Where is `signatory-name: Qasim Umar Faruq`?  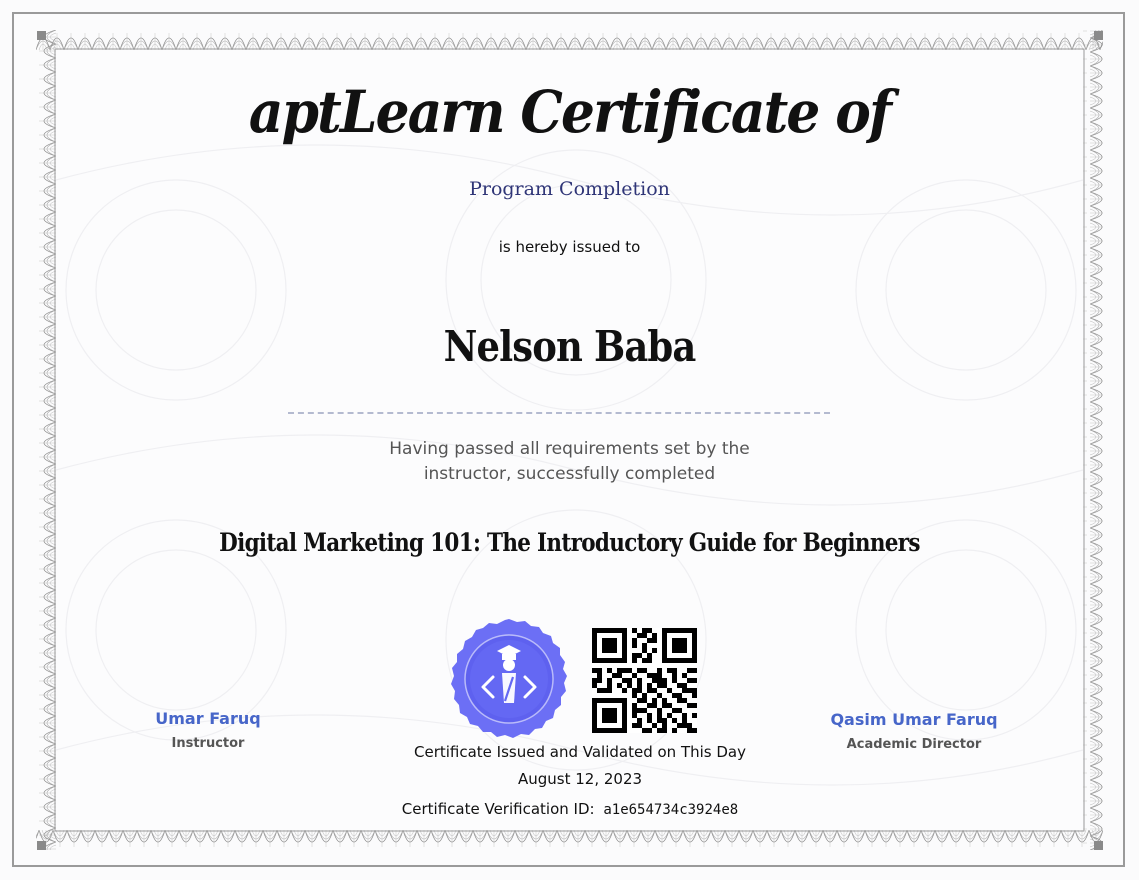
signatory-name: Qasim Umar Faruq is located at coordinates (914, 719).